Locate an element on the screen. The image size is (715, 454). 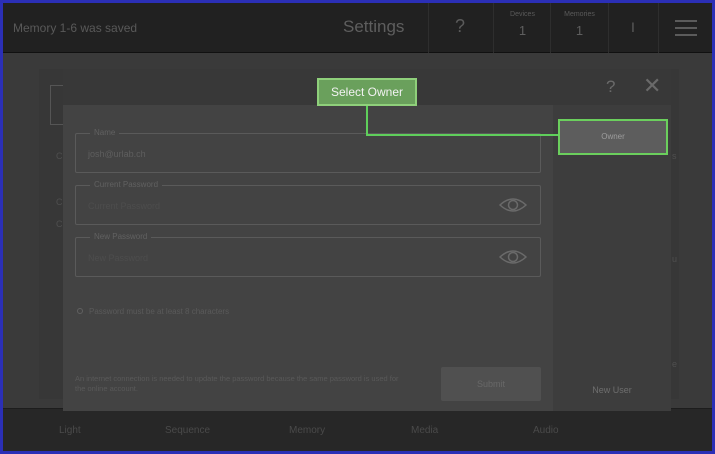
devices-counter: Devices 1 is located at coordinates (522, 28).